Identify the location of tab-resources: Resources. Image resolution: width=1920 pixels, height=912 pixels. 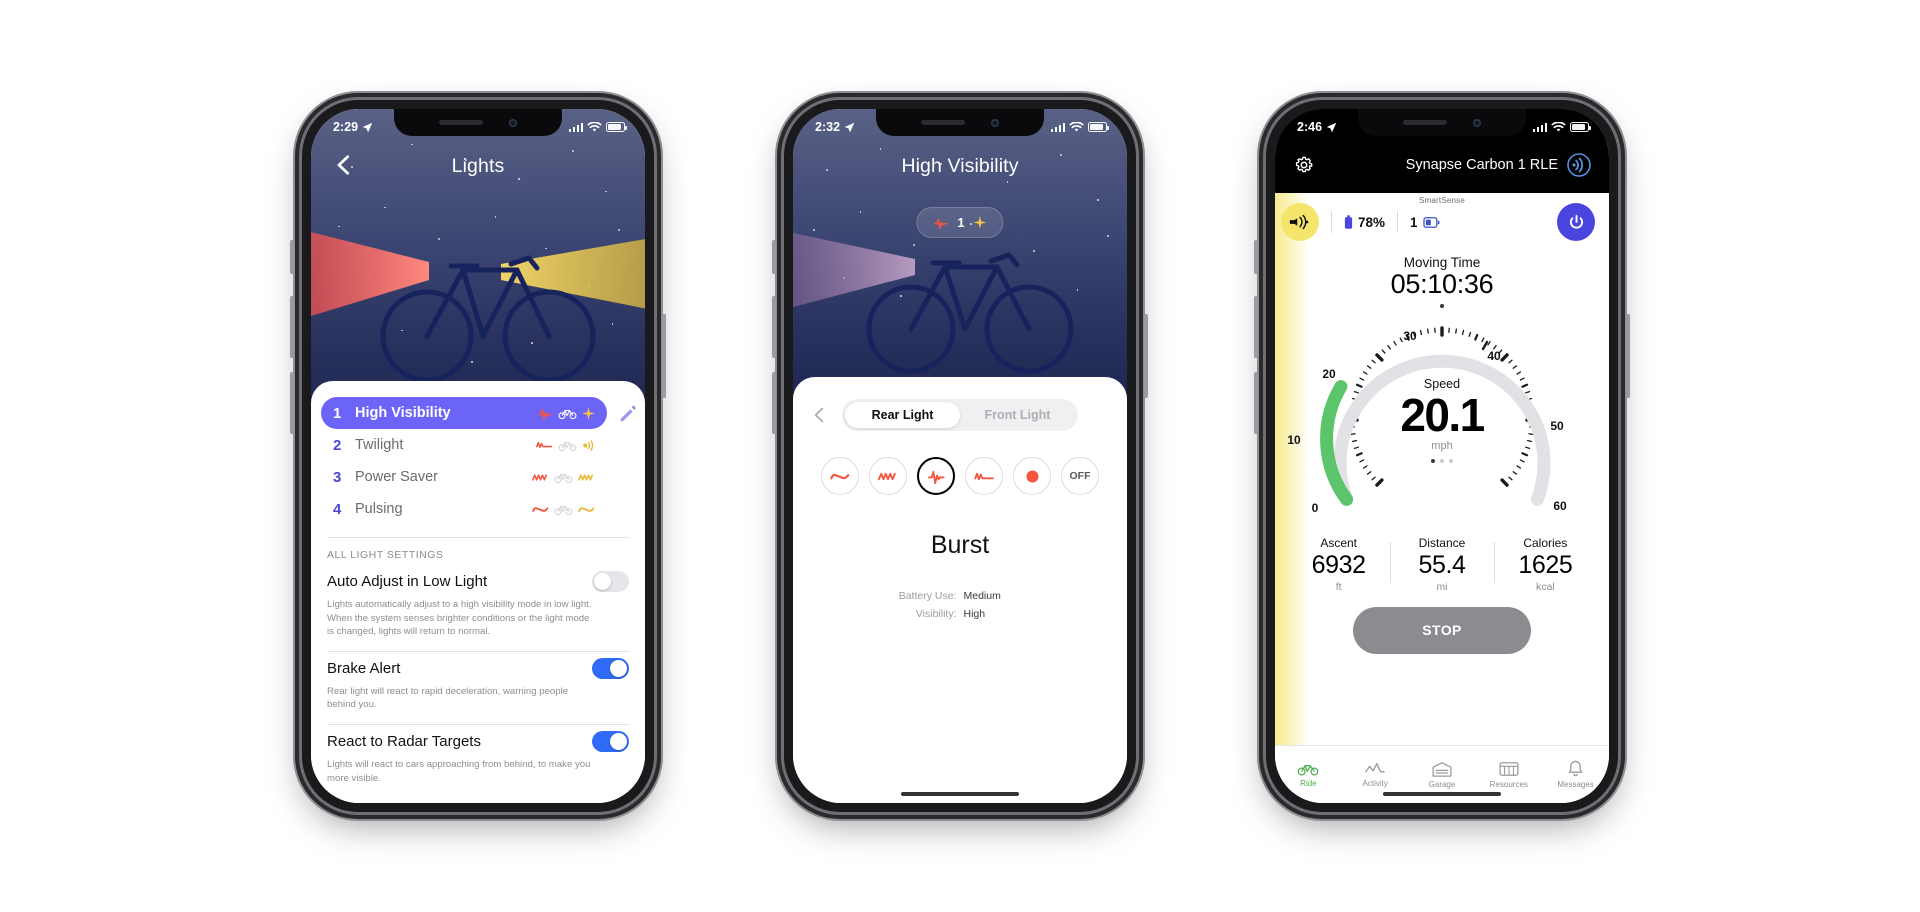
(1508, 775).